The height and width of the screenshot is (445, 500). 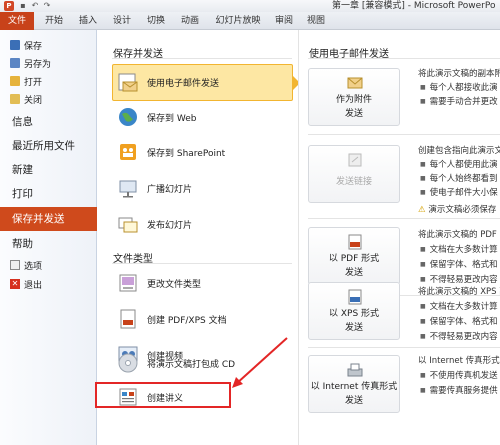 I want to click on send-link-label: 发送链接, so click(x=353, y=182).